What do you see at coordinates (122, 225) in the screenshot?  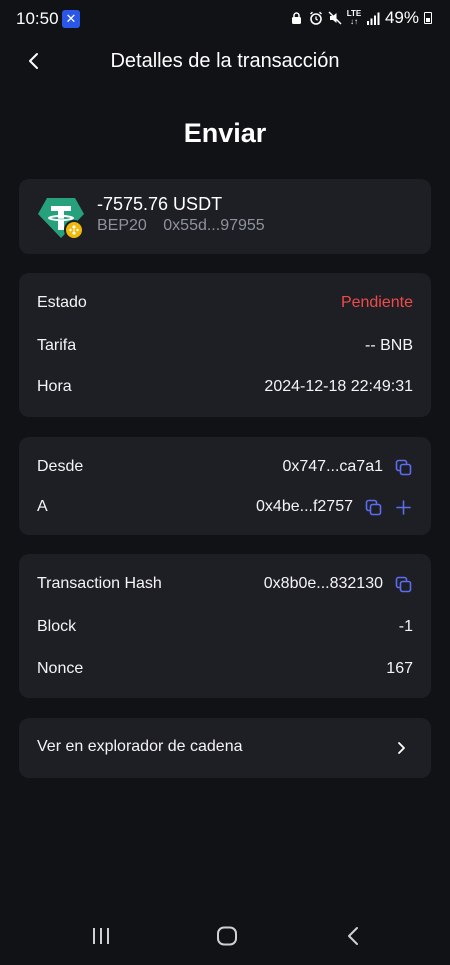 I see `asset-network: BEP20` at bounding box center [122, 225].